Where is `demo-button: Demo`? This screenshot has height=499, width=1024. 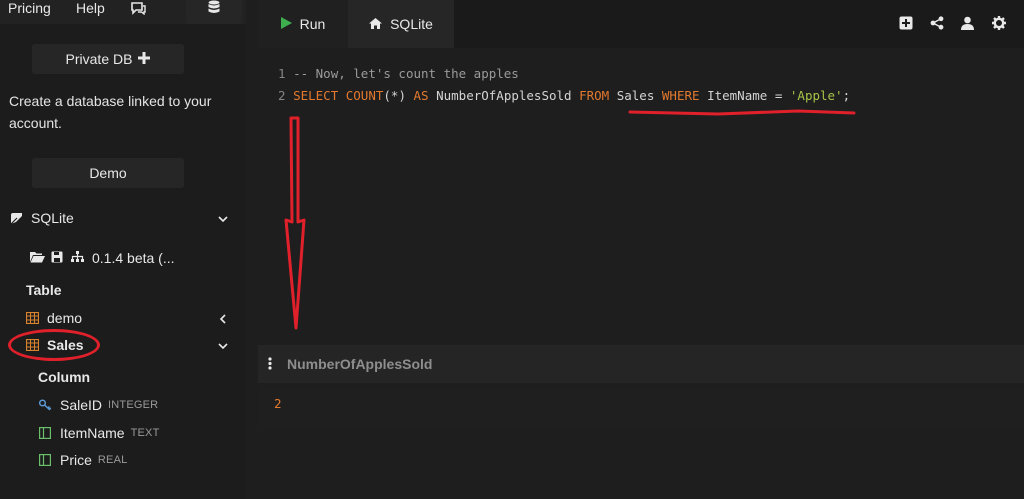
demo-button: Demo is located at coordinates (108, 173).